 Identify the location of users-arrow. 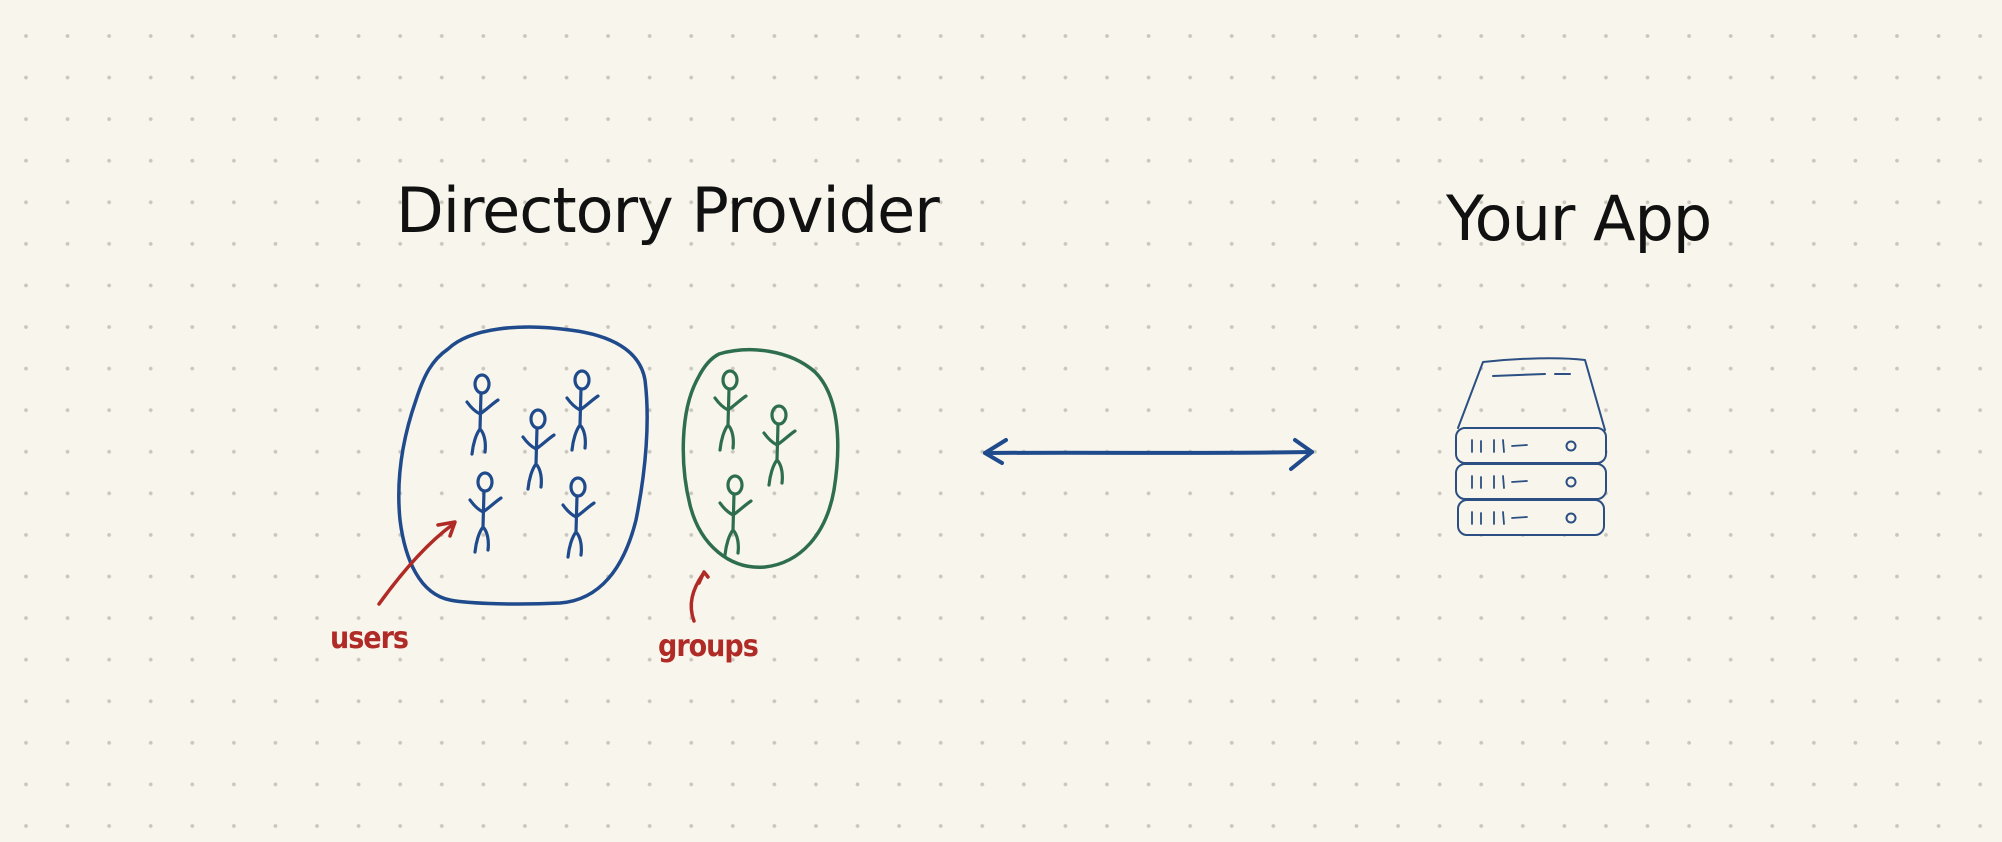
(415, 564).